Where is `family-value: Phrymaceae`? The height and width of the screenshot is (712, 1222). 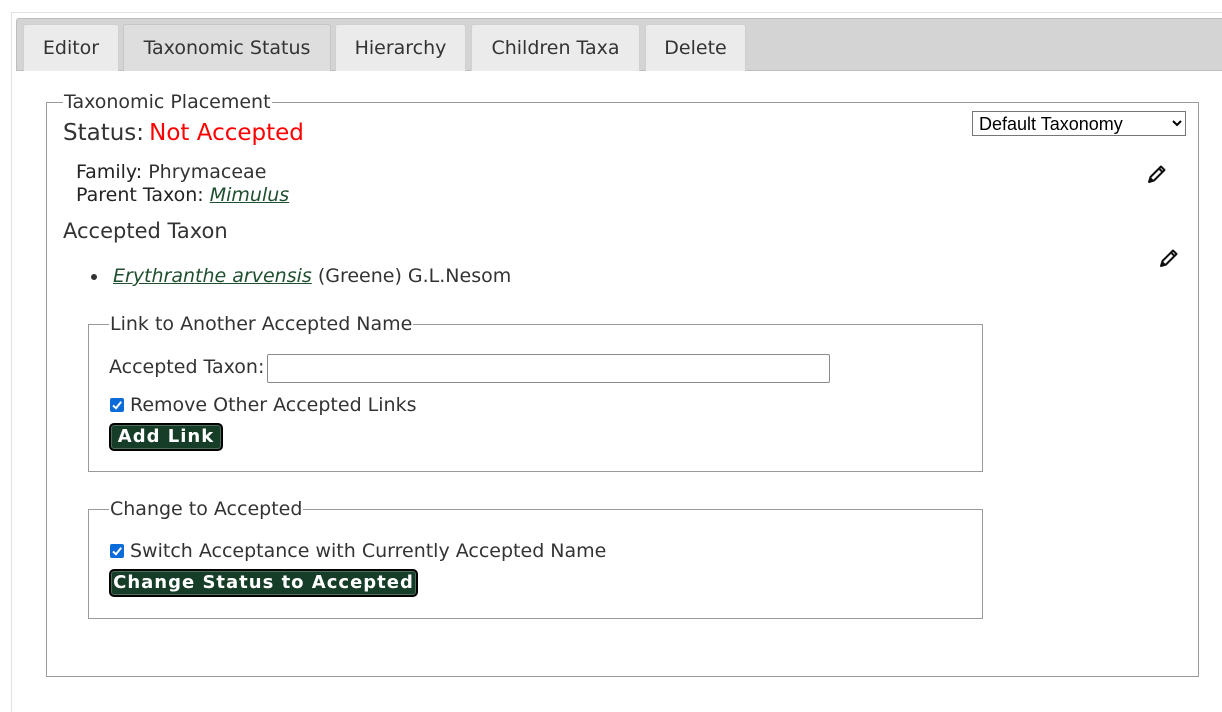
family-value: Phrymaceae is located at coordinates (207, 172).